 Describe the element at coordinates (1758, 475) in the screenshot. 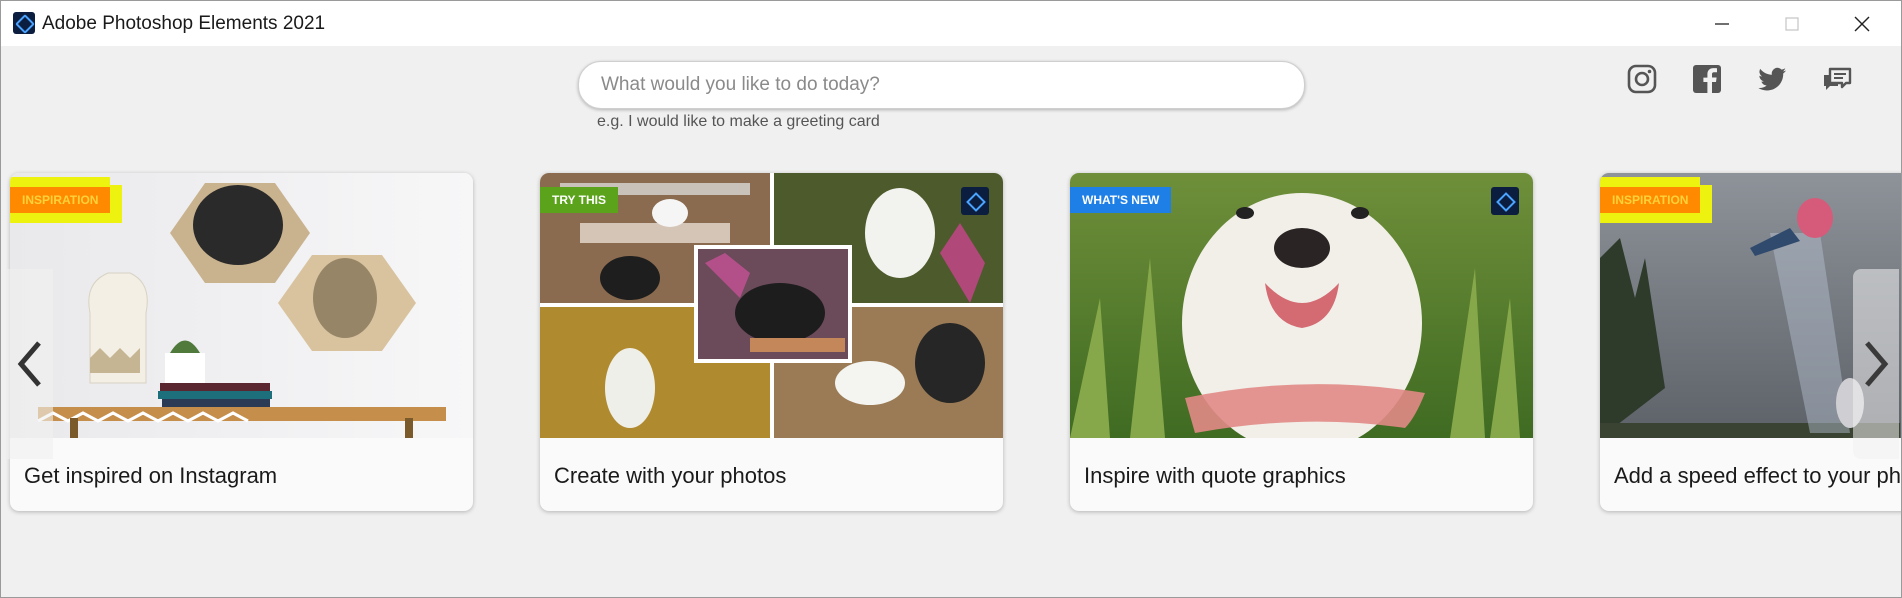

I see `card-caption: Add a speed effect to your ph` at that location.